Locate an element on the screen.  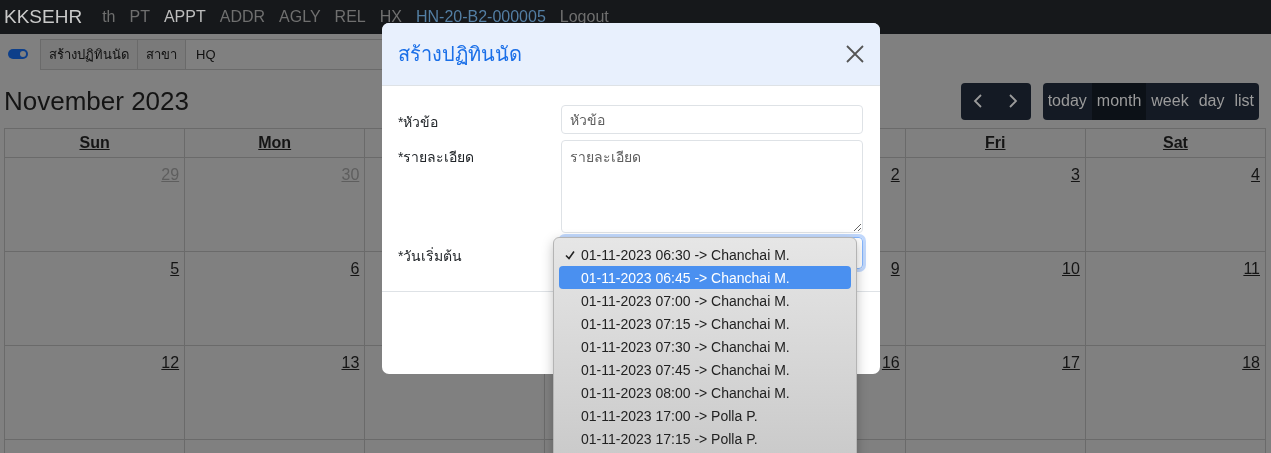
dropdown-option: 01-11-2023 17:00 -> Polla P. is located at coordinates (705, 415).